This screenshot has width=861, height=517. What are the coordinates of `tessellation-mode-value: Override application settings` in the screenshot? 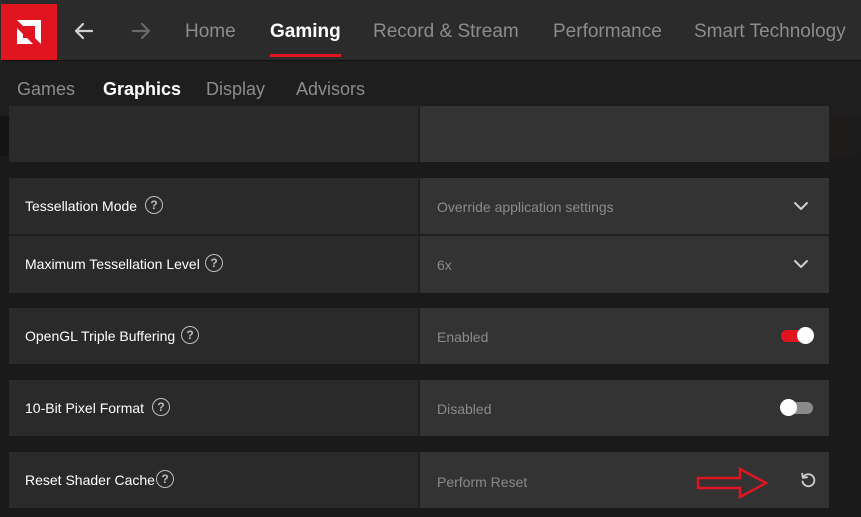 It's located at (525, 207).